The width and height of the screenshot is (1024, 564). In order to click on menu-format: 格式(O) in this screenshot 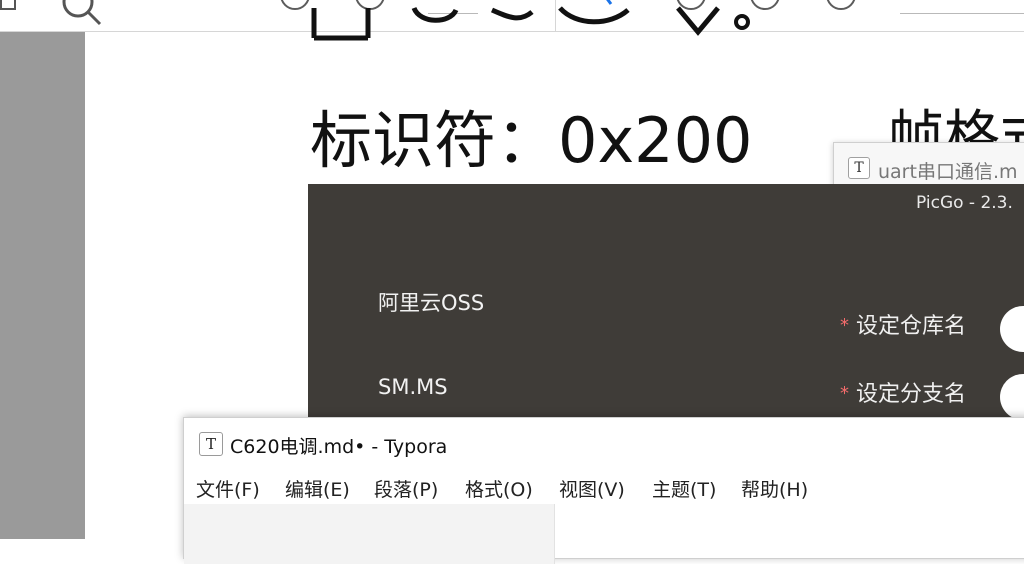, I will do `click(499, 488)`.